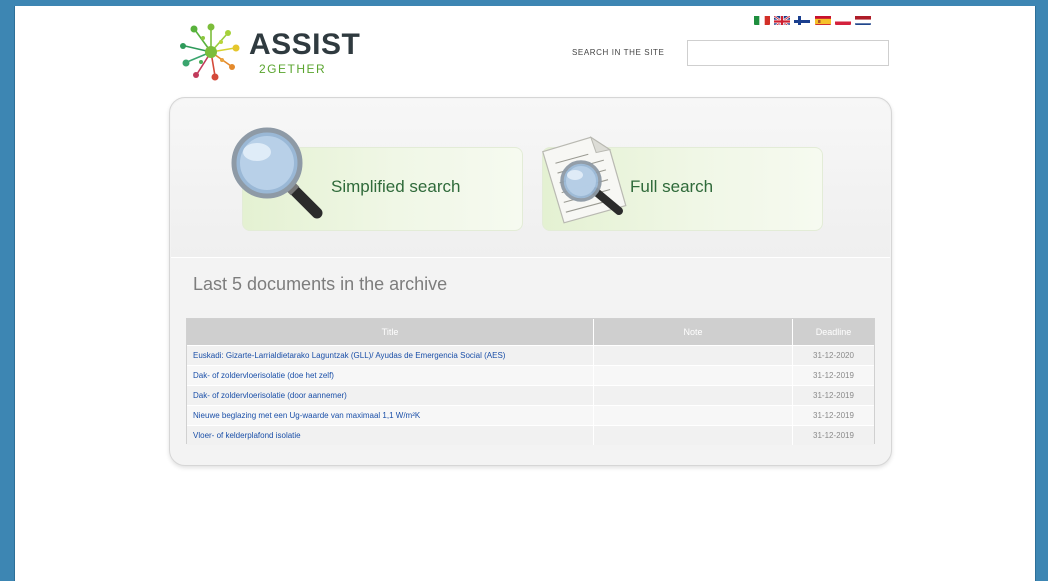 The width and height of the screenshot is (1048, 581). What do you see at coordinates (833, 332) in the screenshot?
I see `column-header-deadline: Deadline` at bounding box center [833, 332].